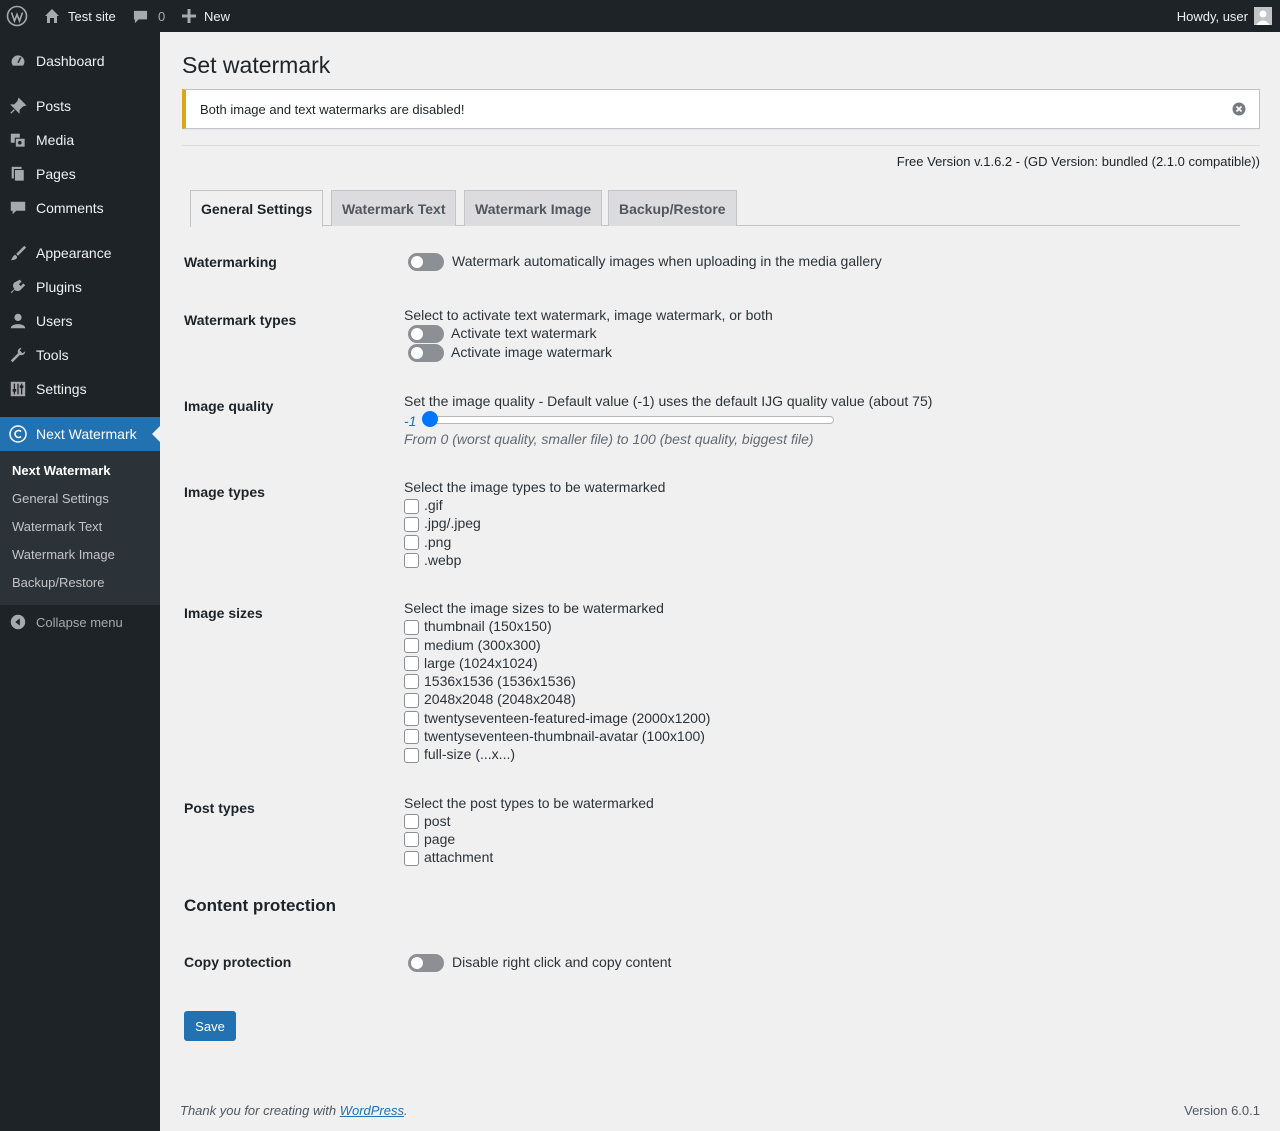 This screenshot has width=1280, height=1131. I want to click on submenu-item-general-settings: General Settings, so click(60, 499).